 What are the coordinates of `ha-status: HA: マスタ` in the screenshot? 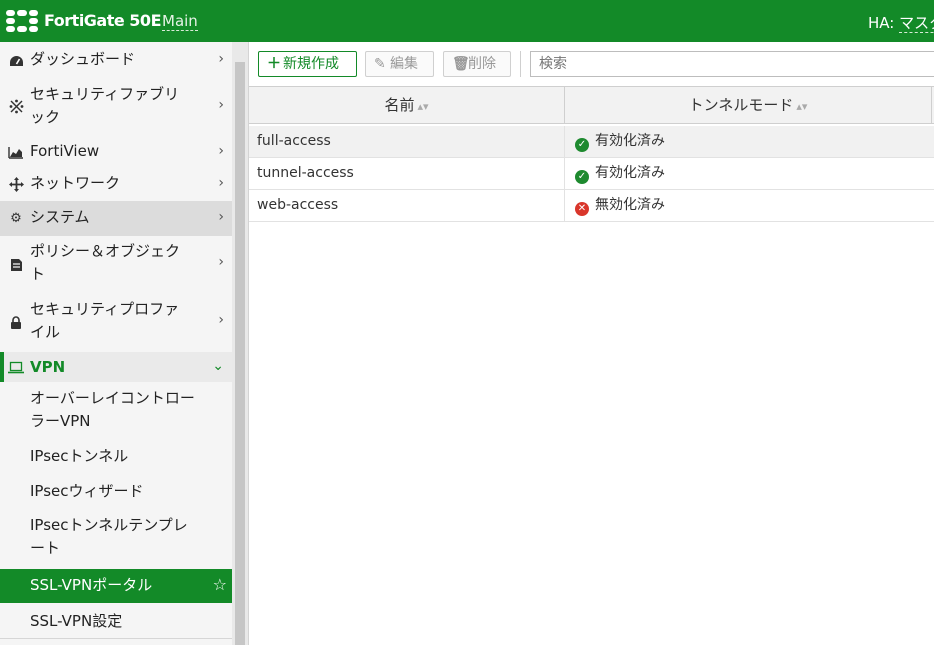 It's located at (901, 22).